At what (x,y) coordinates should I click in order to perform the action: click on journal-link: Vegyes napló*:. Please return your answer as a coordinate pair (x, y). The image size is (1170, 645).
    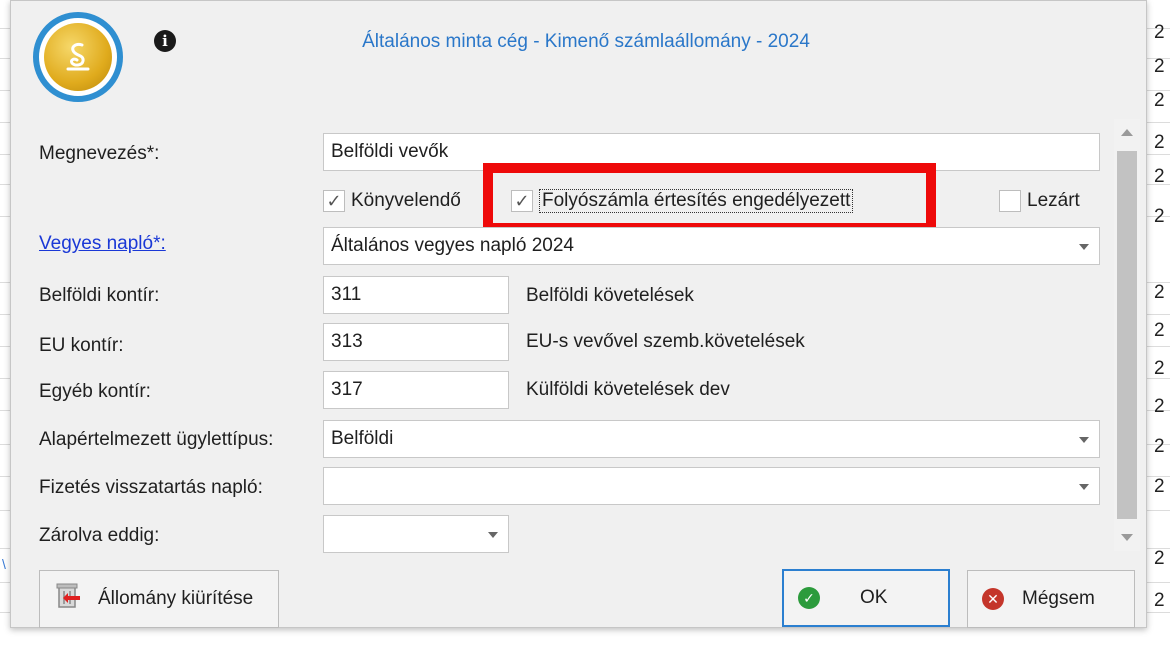
    Looking at the image, I should click on (102, 244).